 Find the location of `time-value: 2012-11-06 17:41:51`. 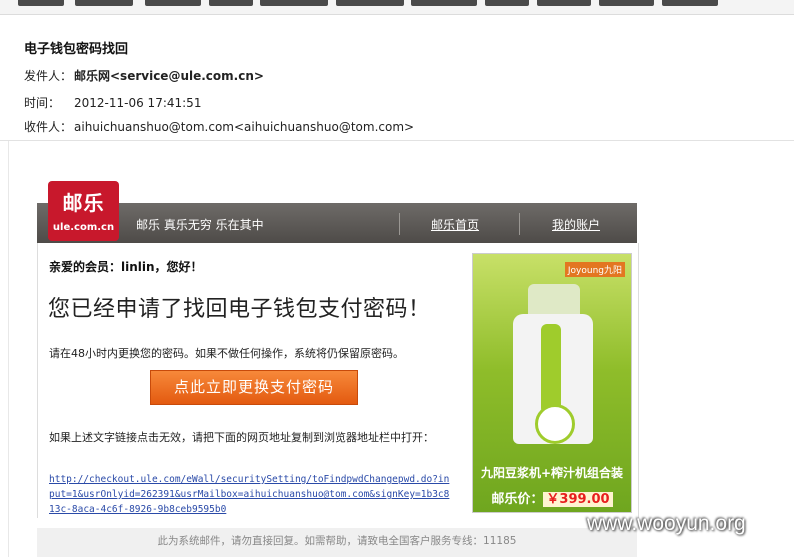

time-value: 2012-11-06 17:41:51 is located at coordinates (138, 103).